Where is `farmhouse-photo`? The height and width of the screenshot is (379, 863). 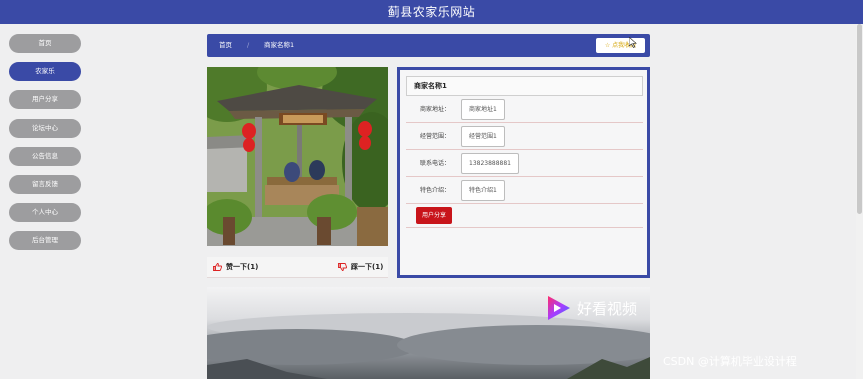 farmhouse-photo is located at coordinates (297, 156).